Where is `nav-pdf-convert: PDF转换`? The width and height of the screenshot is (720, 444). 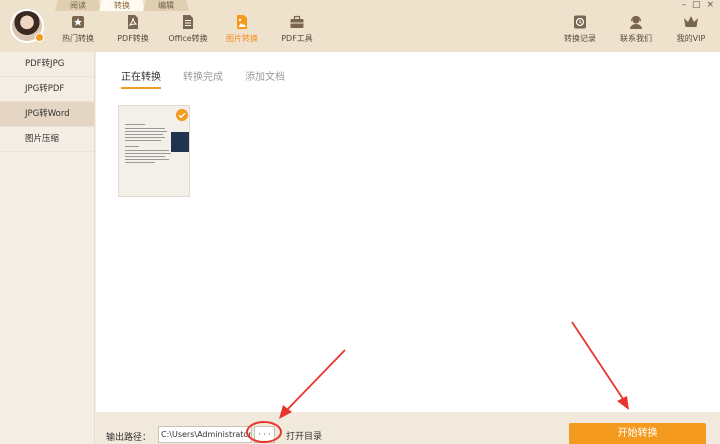
nav-pdf-convert: PDF转换 is located at coordinates (133, 32).